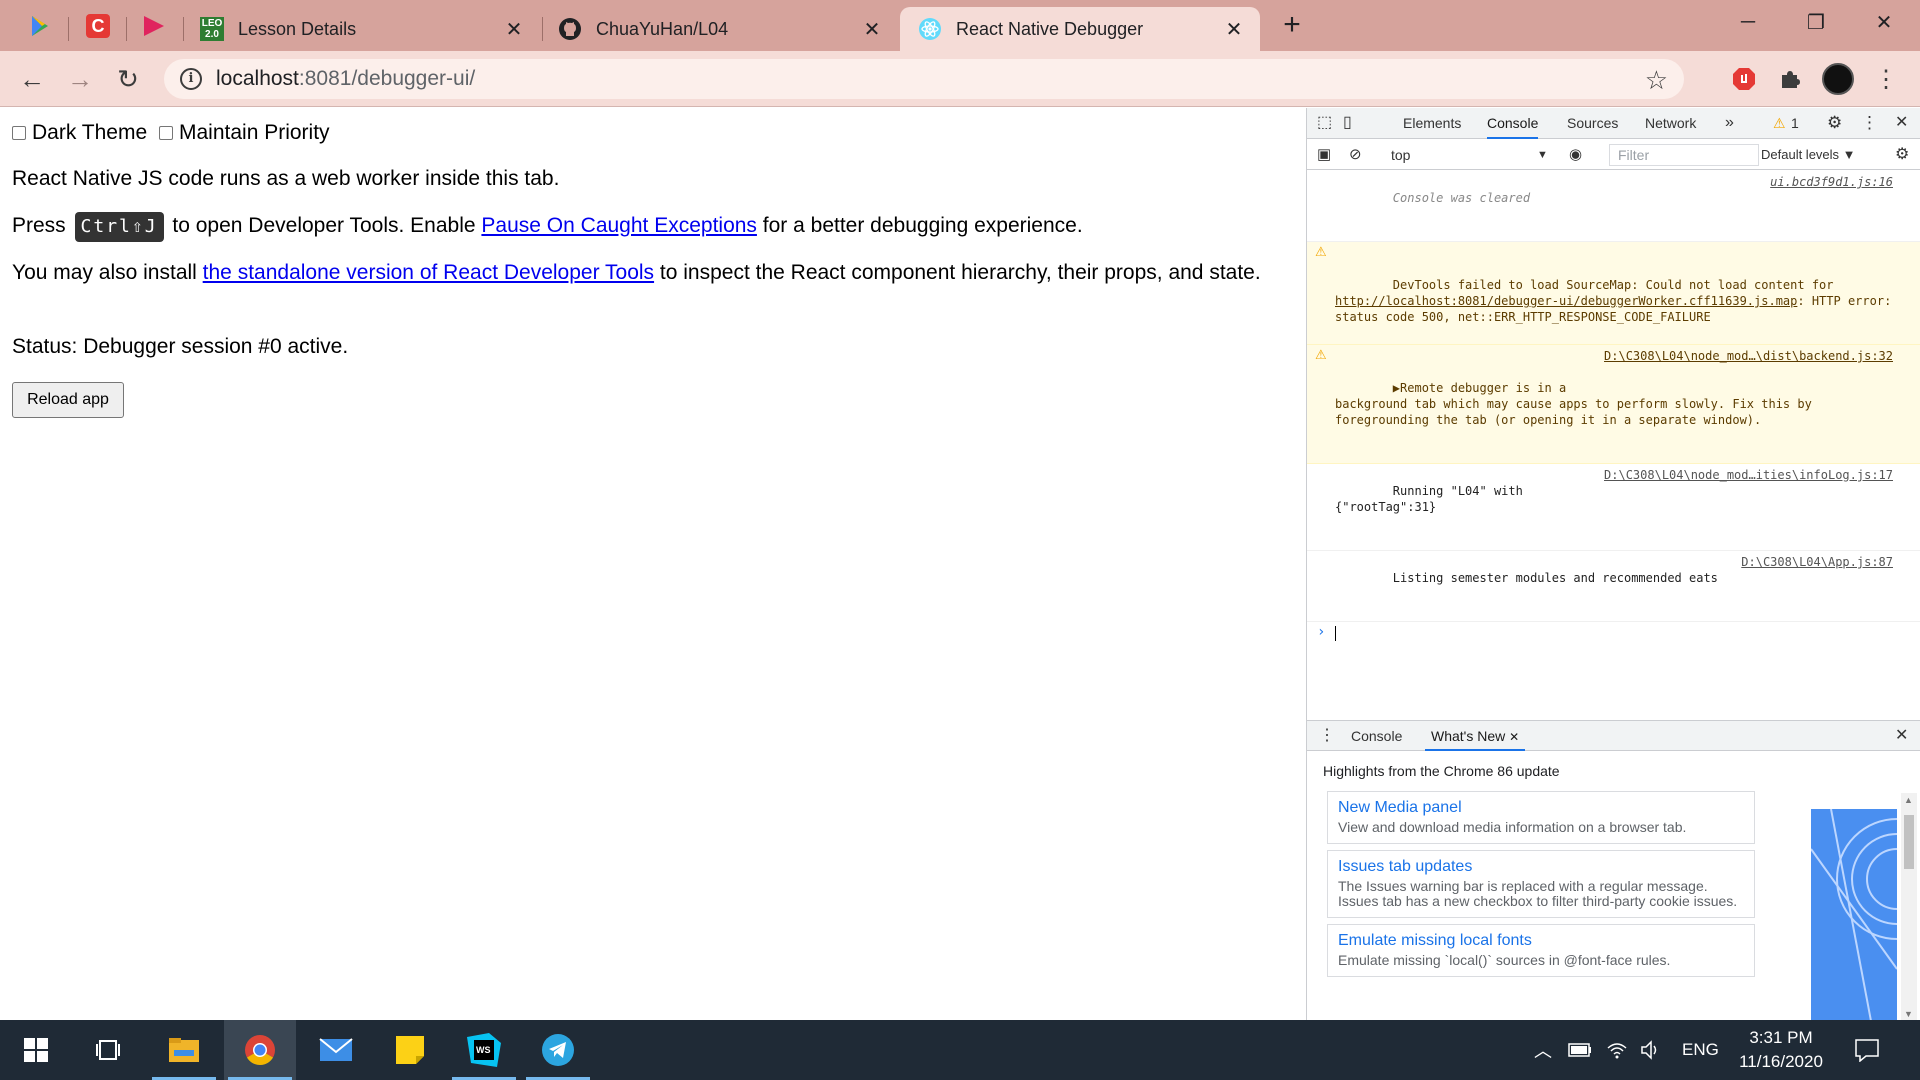 The width and height of the screenshot is (1920, 1080). What do you see at coordinates (40, 26) in the screenshot?
I see `pinned-tab-google-play` at bounding box center [40, 26].